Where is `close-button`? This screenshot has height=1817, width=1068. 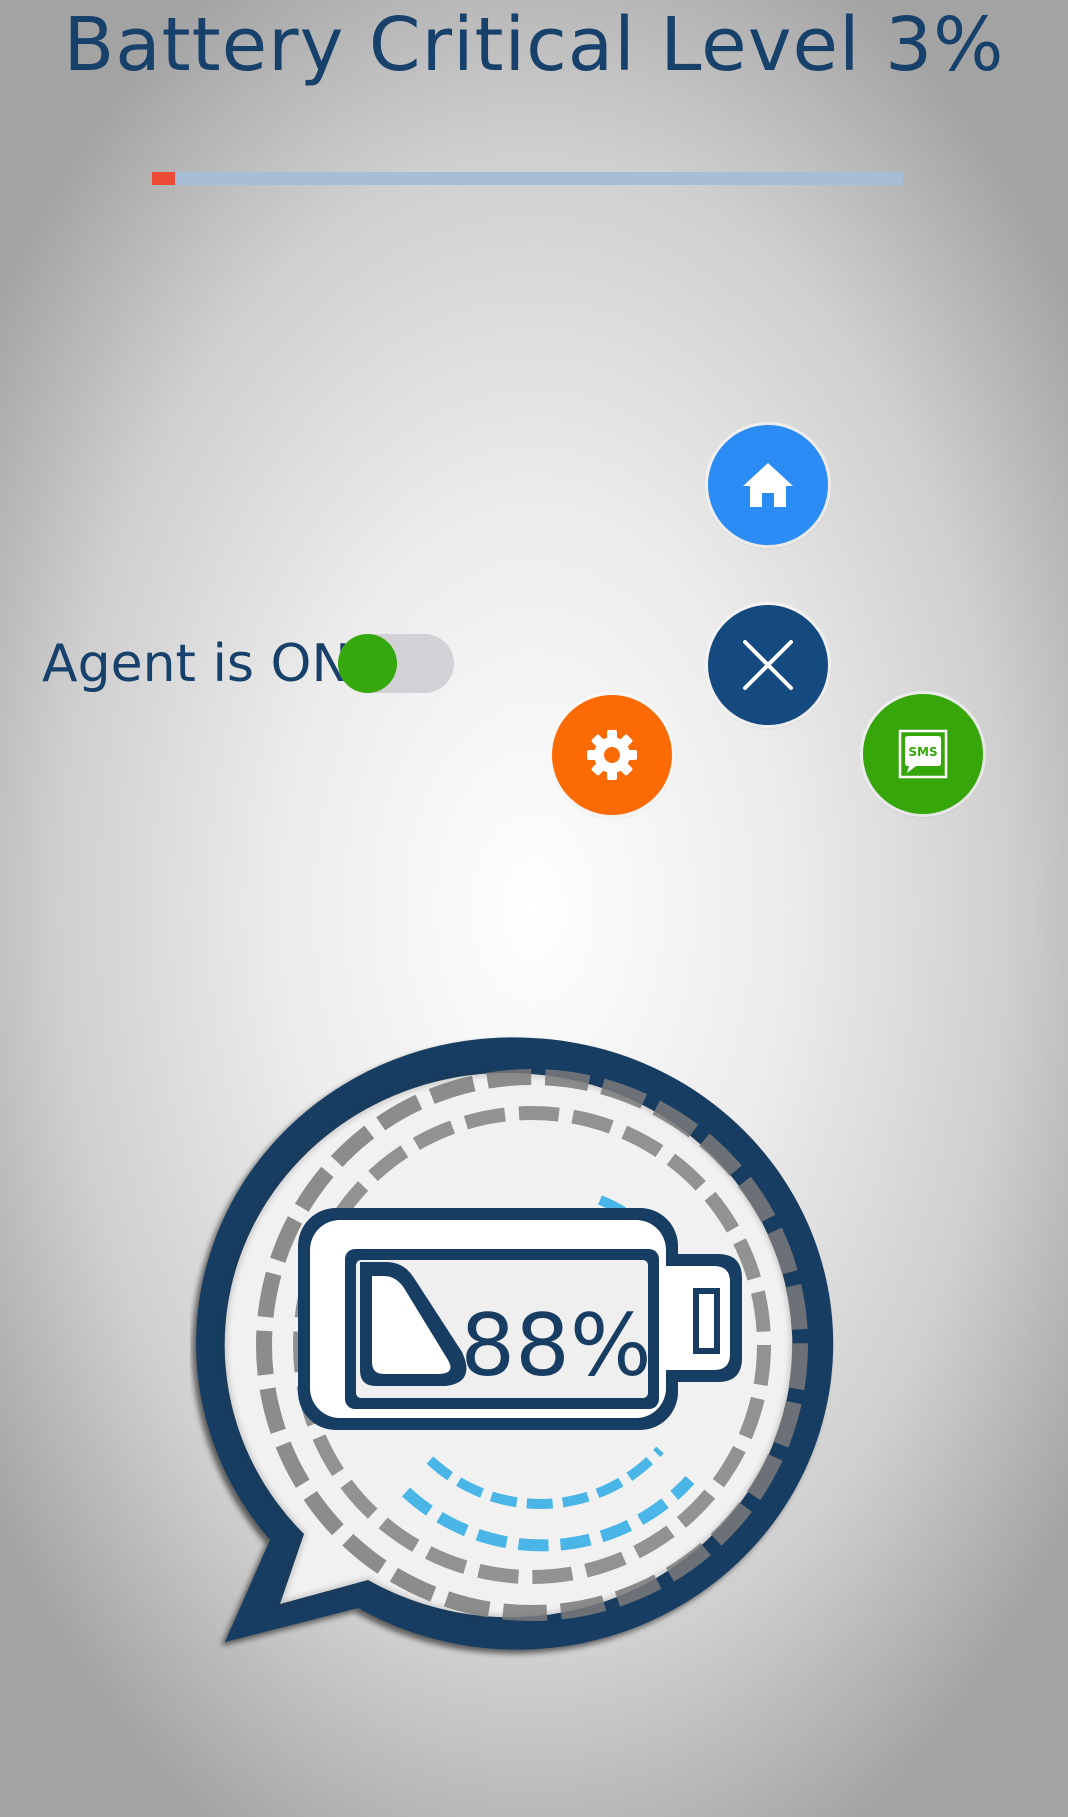
close-button is located at coordinates (768, 665).